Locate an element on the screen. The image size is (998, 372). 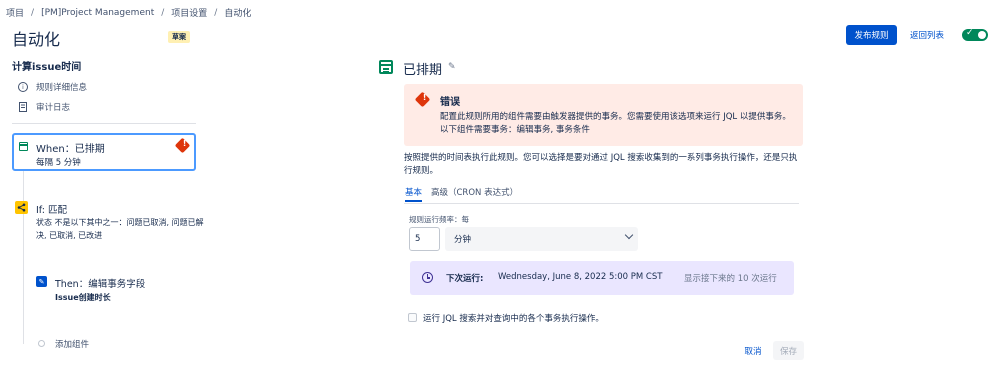
rule-enabled-toggle: ✓ is located at coordinates (975, 34).